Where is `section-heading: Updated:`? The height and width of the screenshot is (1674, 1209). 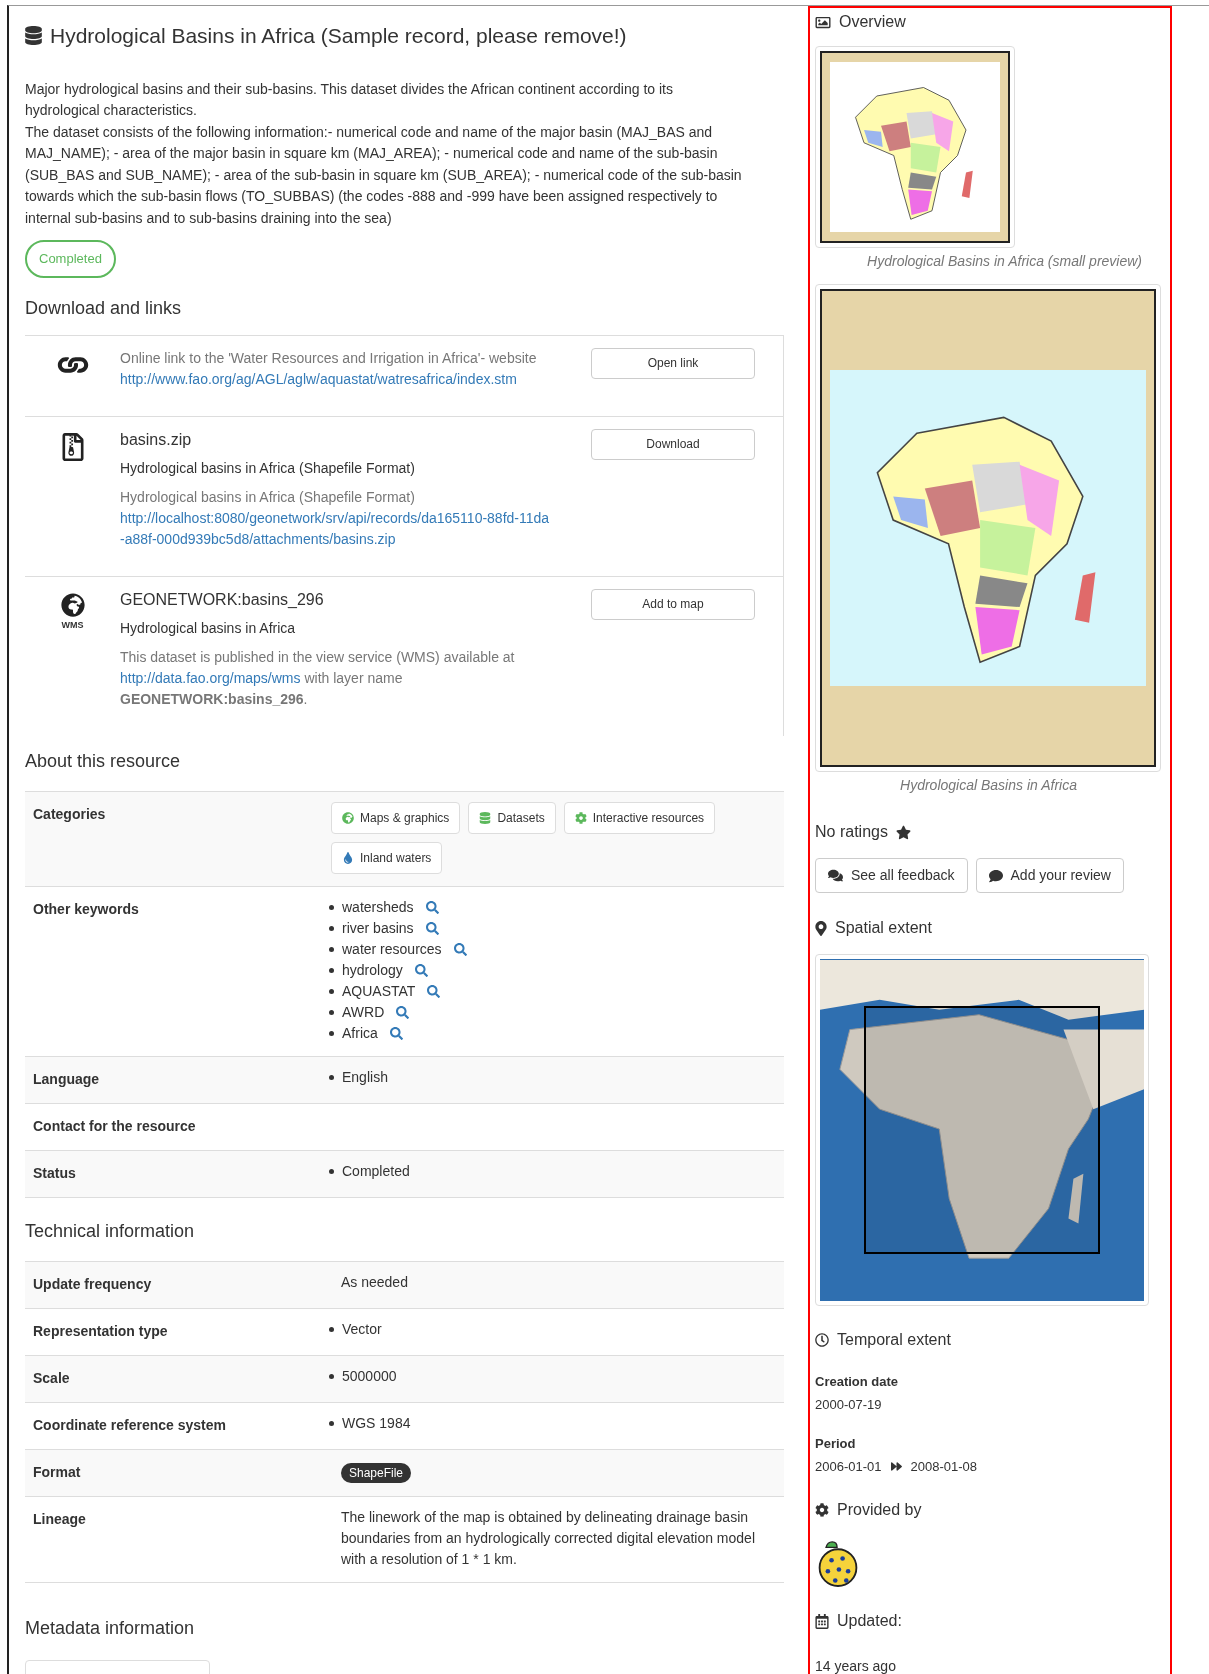 section-heading: Updated: is located at coordinates (869, 1621).